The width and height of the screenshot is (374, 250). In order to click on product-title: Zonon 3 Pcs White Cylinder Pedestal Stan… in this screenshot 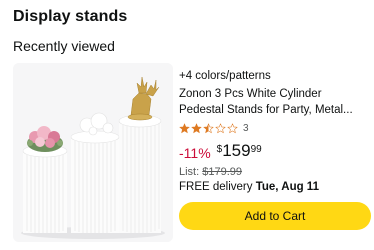, I will do `click(276, 102)`.